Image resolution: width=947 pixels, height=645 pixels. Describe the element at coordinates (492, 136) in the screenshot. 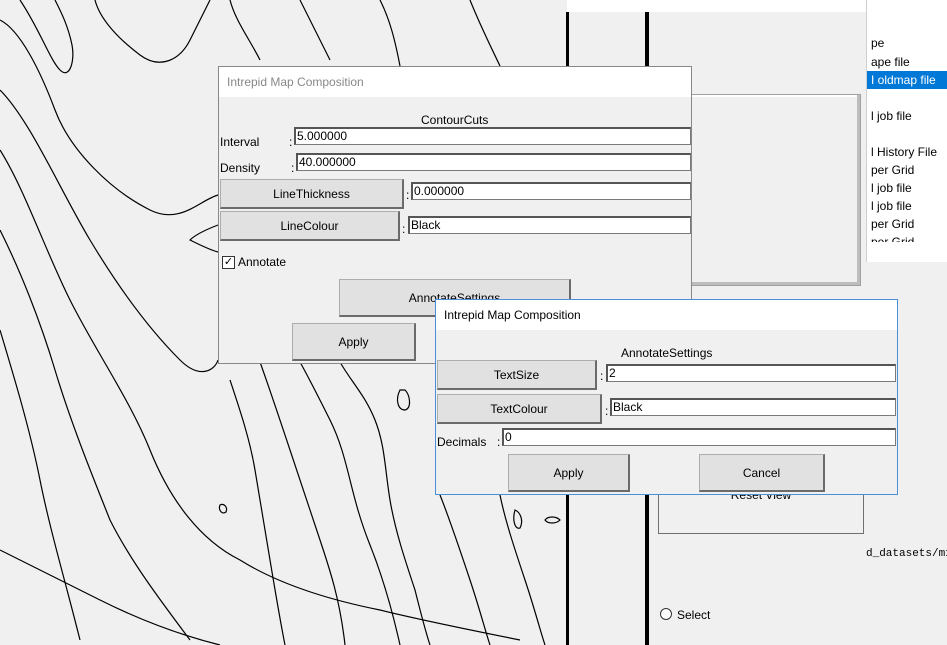

I see `interval-input: 5.000000` at that location.